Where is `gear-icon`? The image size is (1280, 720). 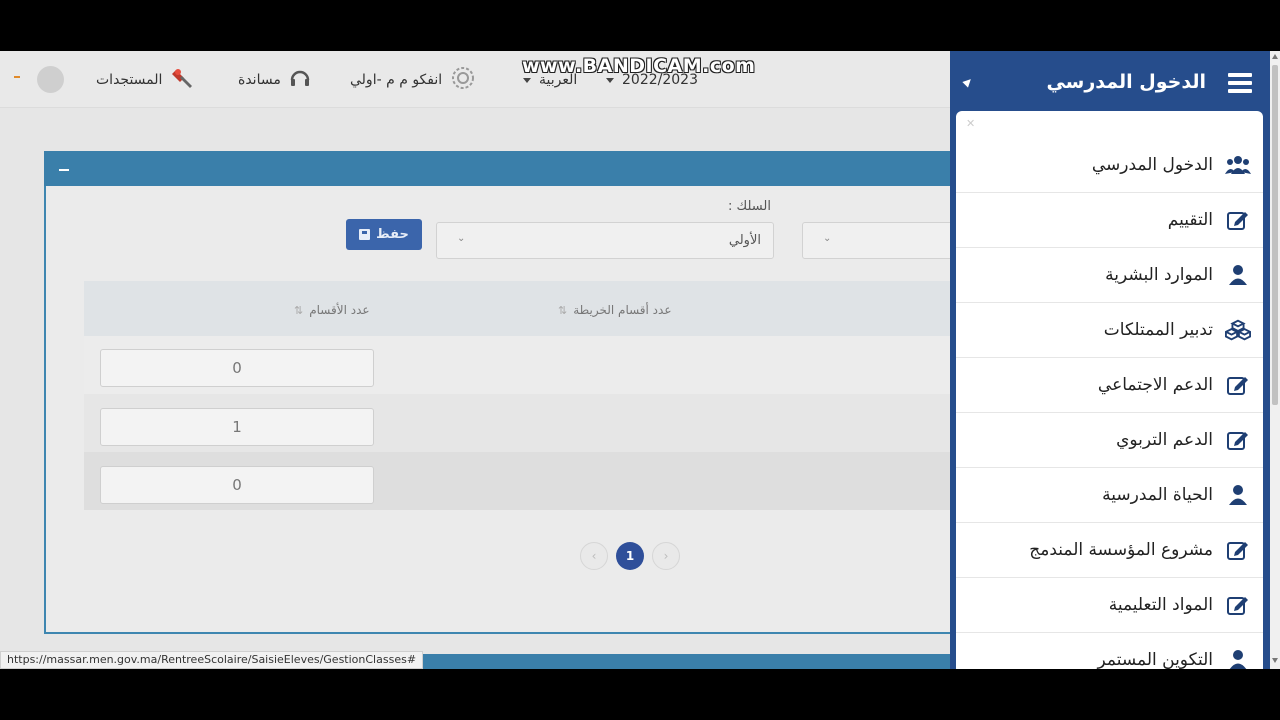 gear-icon is located at coordinates (463, 80).